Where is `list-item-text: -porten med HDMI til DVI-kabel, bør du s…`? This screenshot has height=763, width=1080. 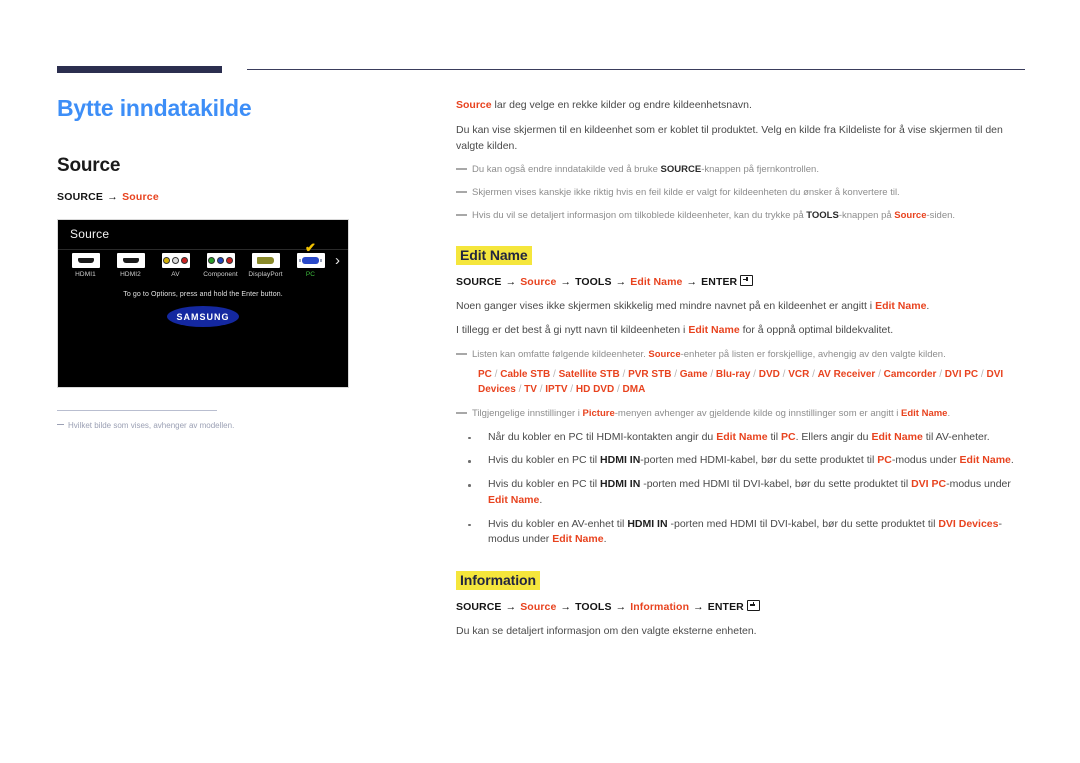
list-item-text: -porten med HDMI til DVI-kabel, bør du s… is located at coordinates (803, 523).